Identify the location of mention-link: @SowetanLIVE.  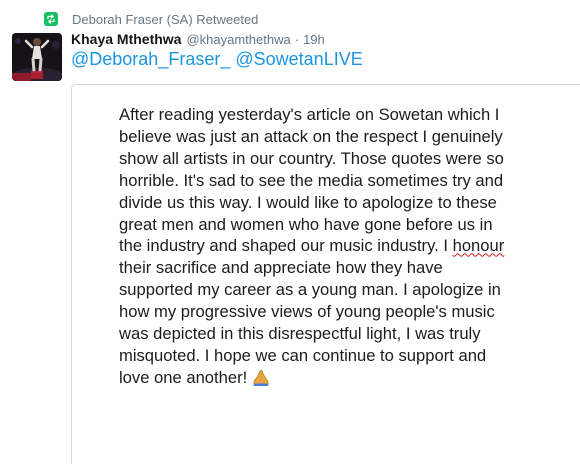
(298, 59).